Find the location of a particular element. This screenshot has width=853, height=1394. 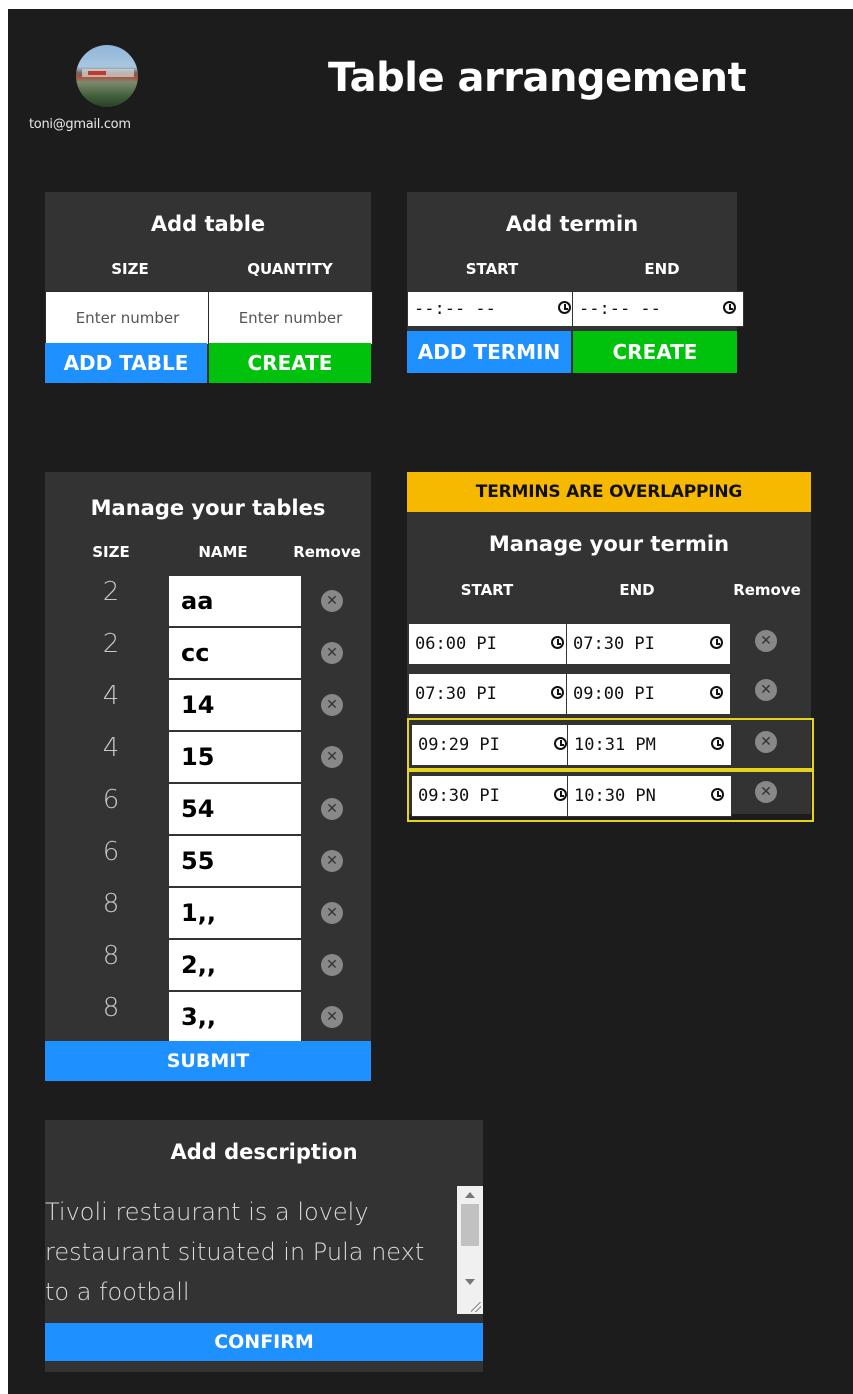

termin-start-input: --:-- -- is located at coordinates (493, 309).